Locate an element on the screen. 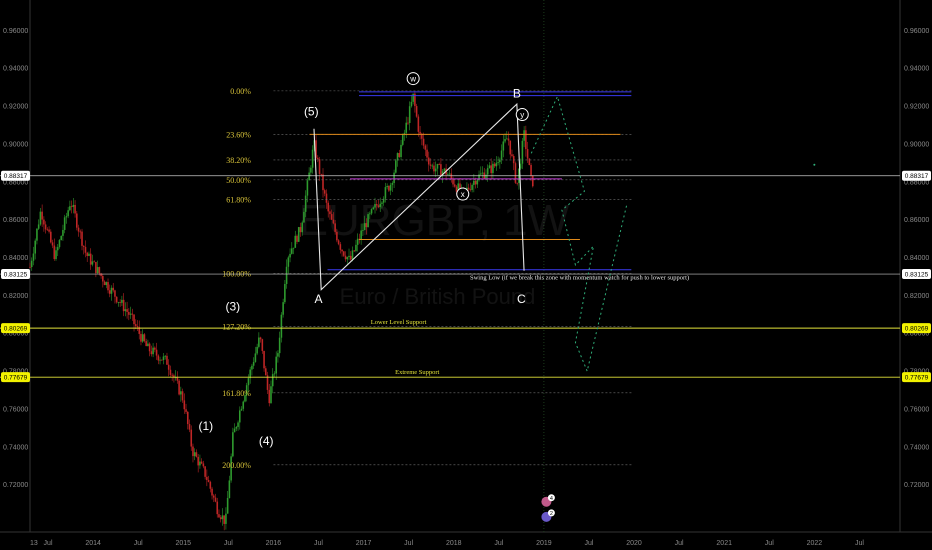  svg-text: w is located at coordinates (412, 79).